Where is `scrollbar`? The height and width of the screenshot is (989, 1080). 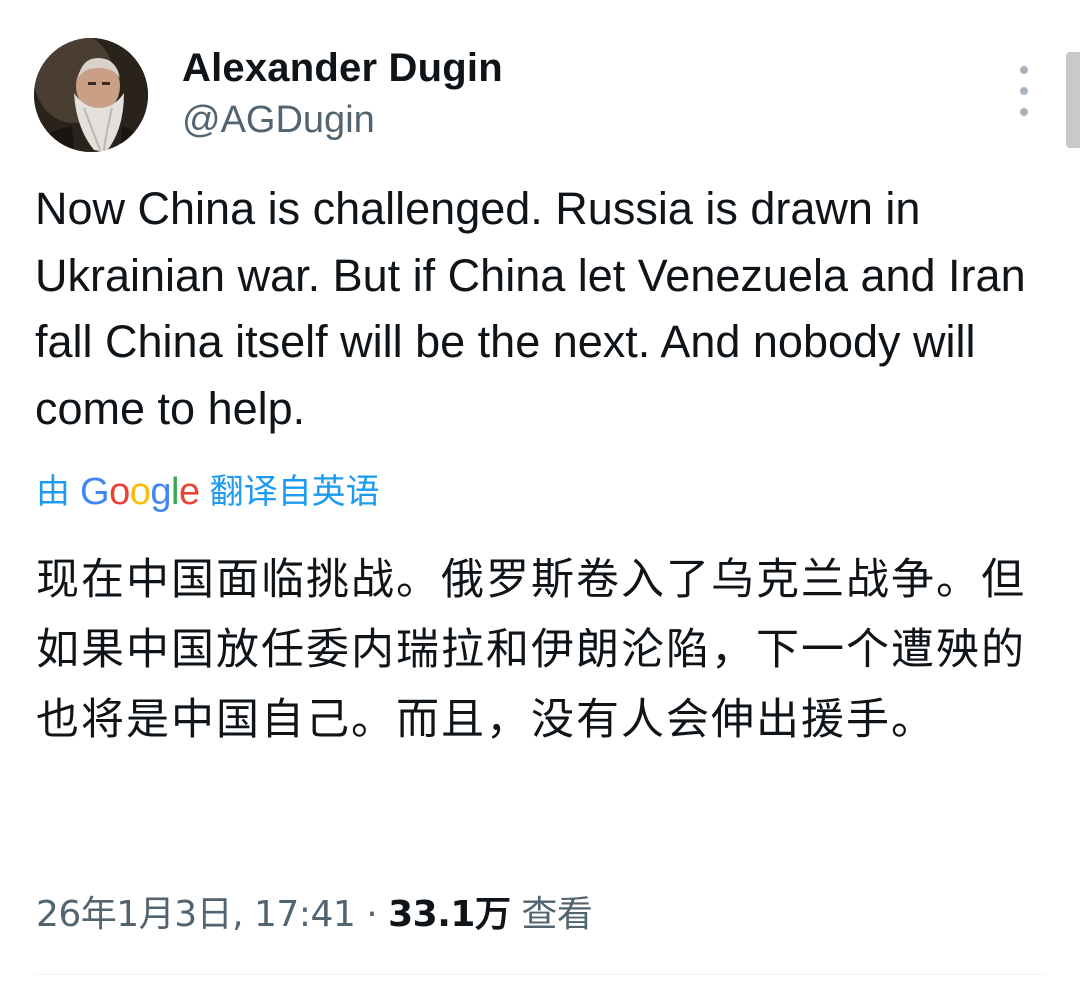 scrollbar is located at coordinates (1073, 100).